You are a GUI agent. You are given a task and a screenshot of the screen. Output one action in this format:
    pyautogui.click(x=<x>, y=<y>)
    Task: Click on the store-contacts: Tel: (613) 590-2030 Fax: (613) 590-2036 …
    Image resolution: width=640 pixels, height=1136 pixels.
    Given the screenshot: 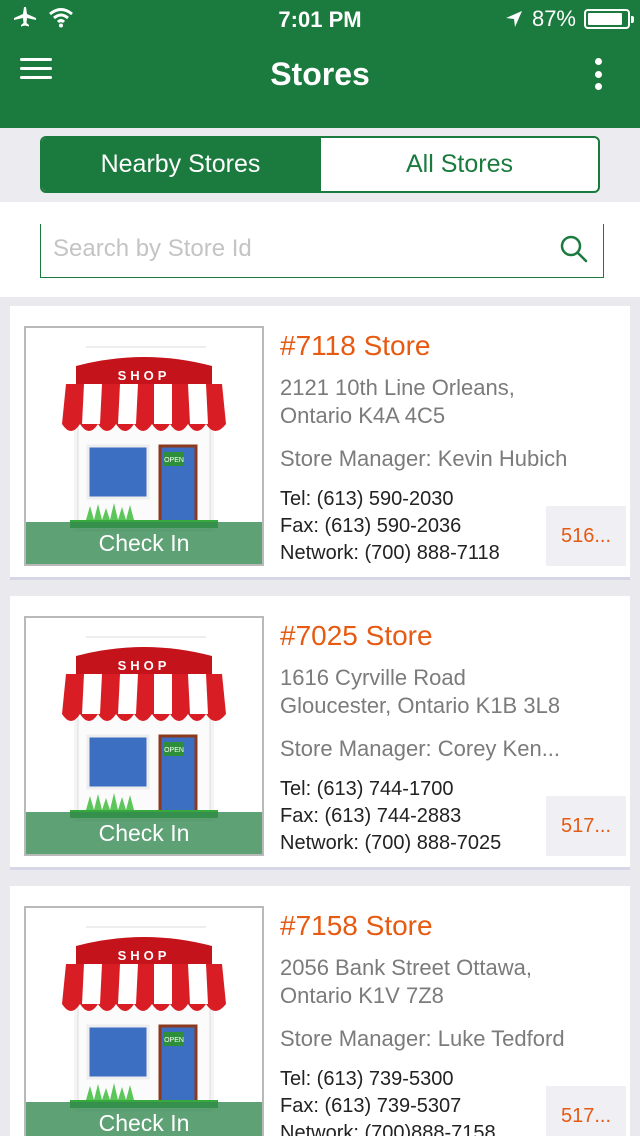 What is the action you would take?
    pyautogui.click(x=415, y=526)
    